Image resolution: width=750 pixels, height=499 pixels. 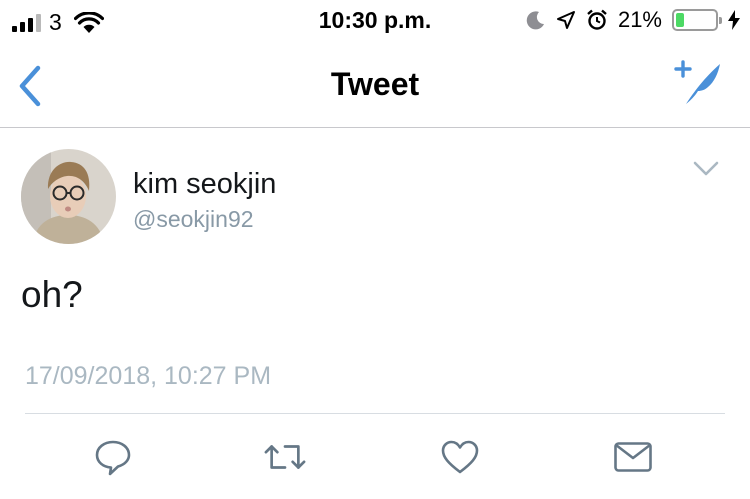 I want to click on status-right: 21%, so click(x=633, y=20).